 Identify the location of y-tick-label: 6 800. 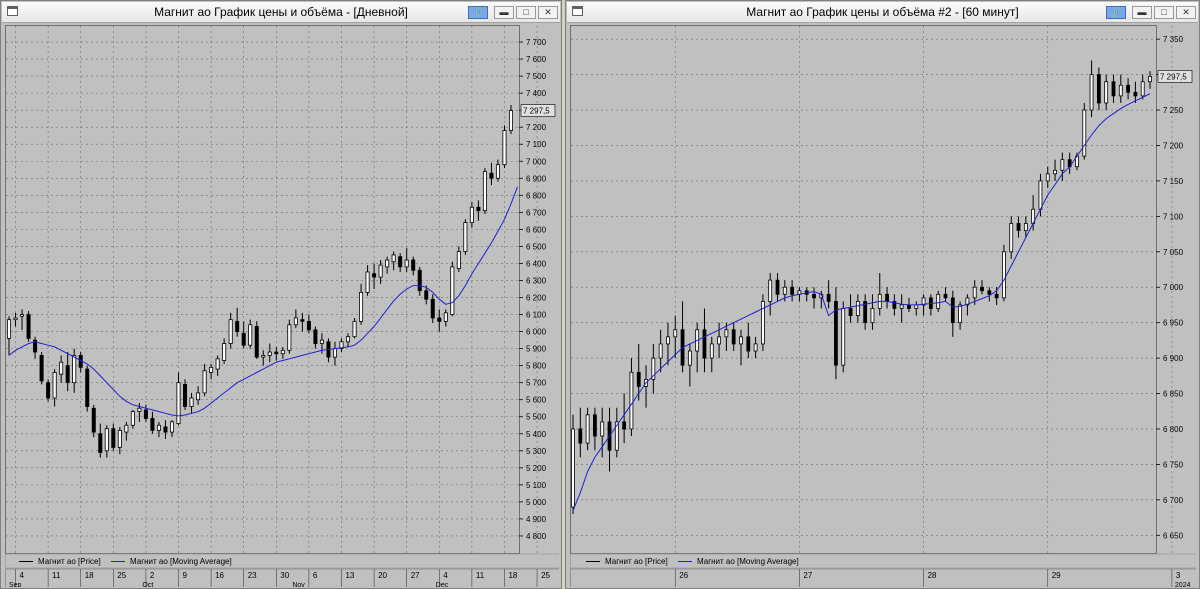
(1173, 429).